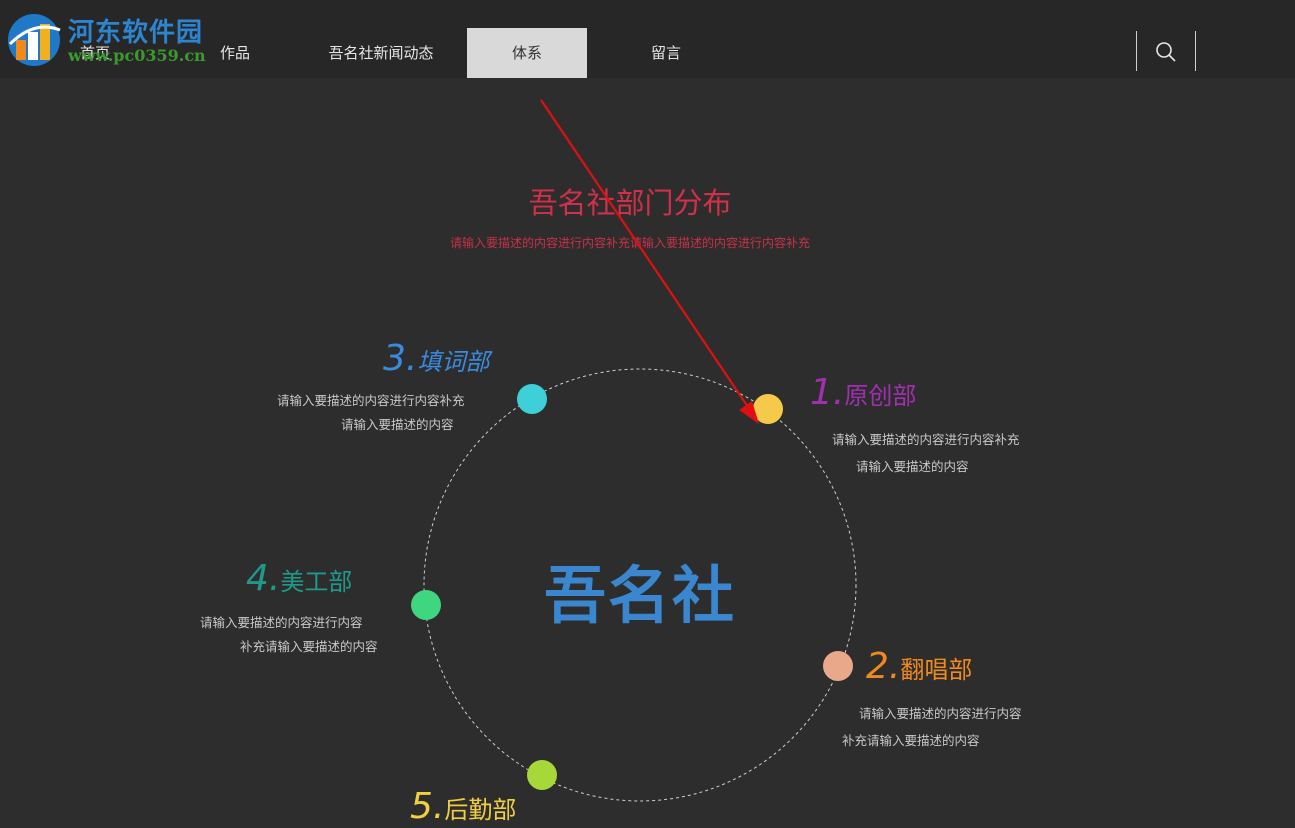  Describe the element at coordinates (649, 261) in the screenshot. I see `annotation-arrow` at that location.